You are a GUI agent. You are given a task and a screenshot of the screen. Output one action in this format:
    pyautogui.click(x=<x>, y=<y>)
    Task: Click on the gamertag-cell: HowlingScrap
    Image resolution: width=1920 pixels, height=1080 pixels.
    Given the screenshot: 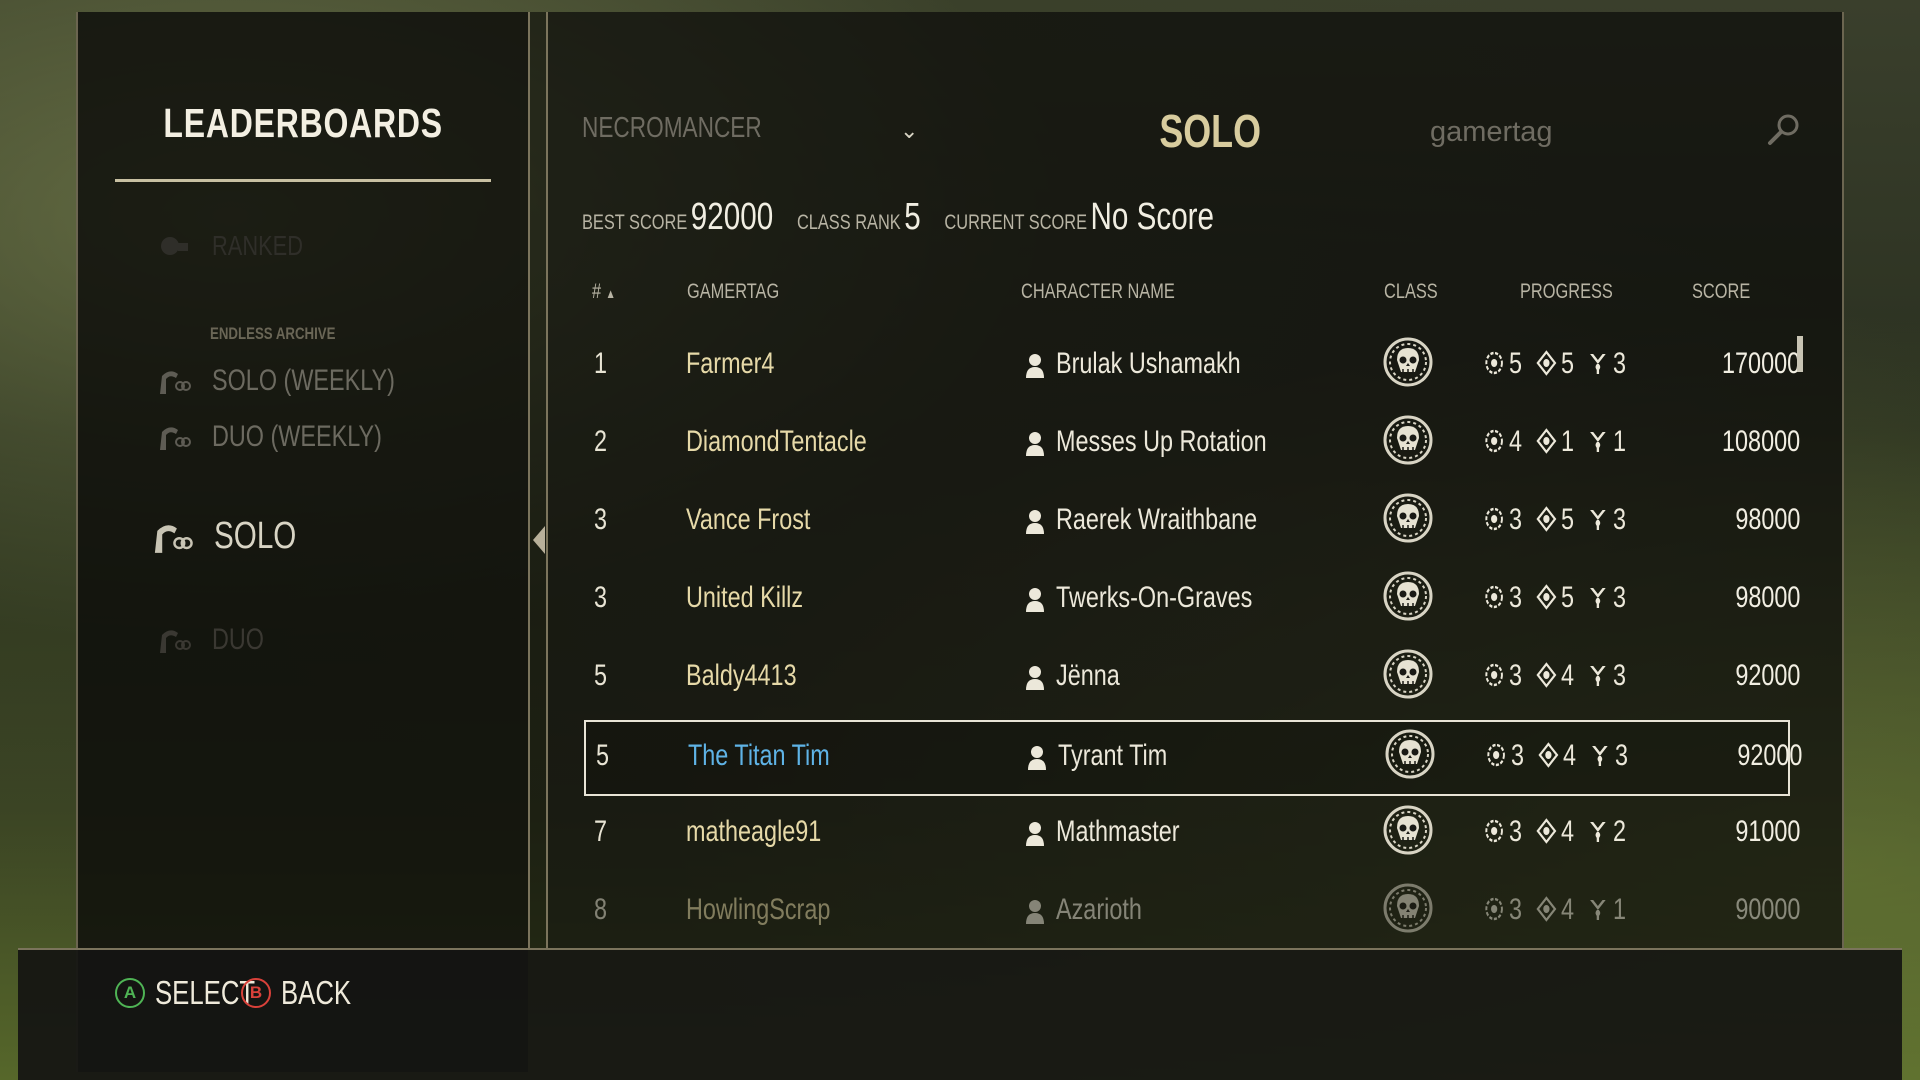 What is the action you would take?
    pyautogui.click(x=758, y=909)
    